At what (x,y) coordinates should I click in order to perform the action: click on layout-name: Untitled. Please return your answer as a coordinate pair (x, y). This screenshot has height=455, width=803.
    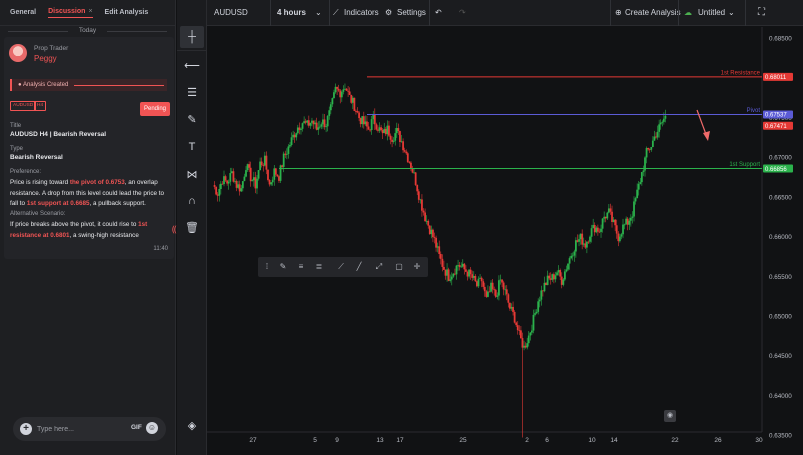
    Looking at the image, I should click on (711, 13).